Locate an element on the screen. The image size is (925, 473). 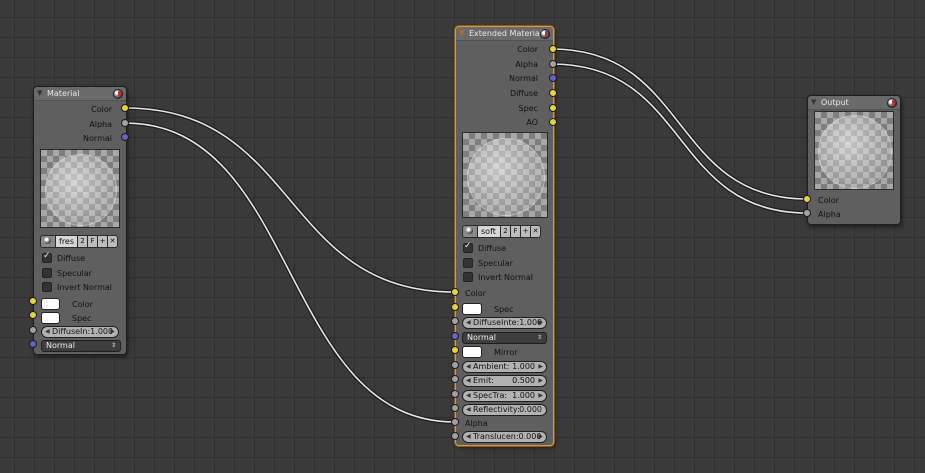
mirror-input-row: Mirror is located at coordinates (490, 352).